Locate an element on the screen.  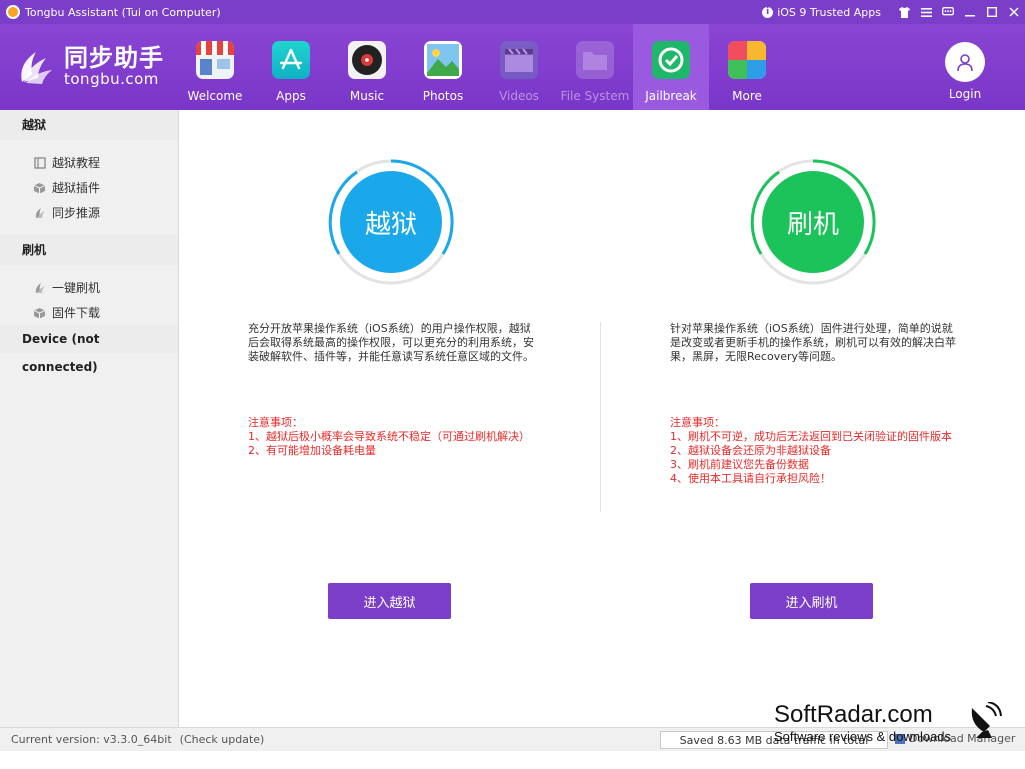
book-icon is located at coordinates (39, 162).